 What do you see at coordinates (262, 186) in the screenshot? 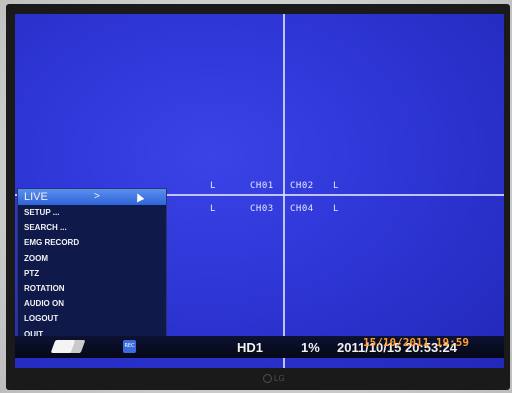
I see `channel-label-ch01: CH01` at bounding box center [262, 186].